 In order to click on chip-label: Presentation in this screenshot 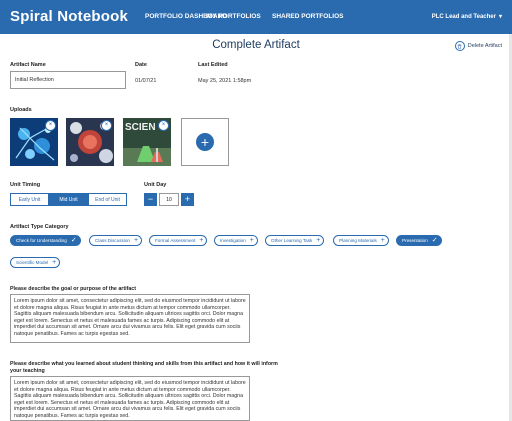, I will do `click(415, 240)`.